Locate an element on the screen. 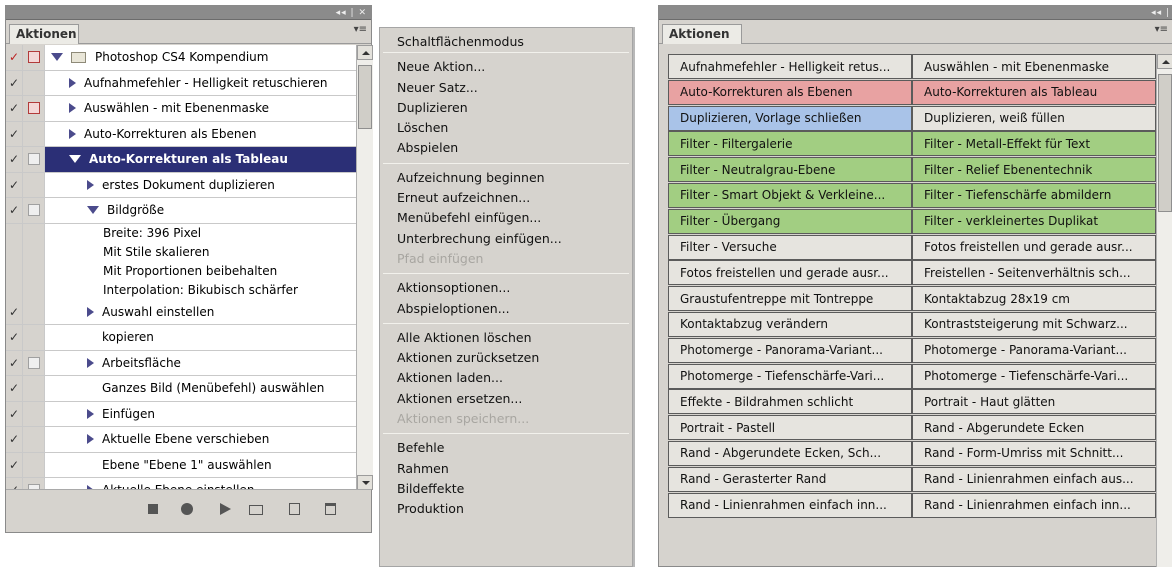 Image resolution: width=1172 pixels, height=567 pixels. step-row: ✓ Arbeitsfläche is located at coordinates (181, 363).